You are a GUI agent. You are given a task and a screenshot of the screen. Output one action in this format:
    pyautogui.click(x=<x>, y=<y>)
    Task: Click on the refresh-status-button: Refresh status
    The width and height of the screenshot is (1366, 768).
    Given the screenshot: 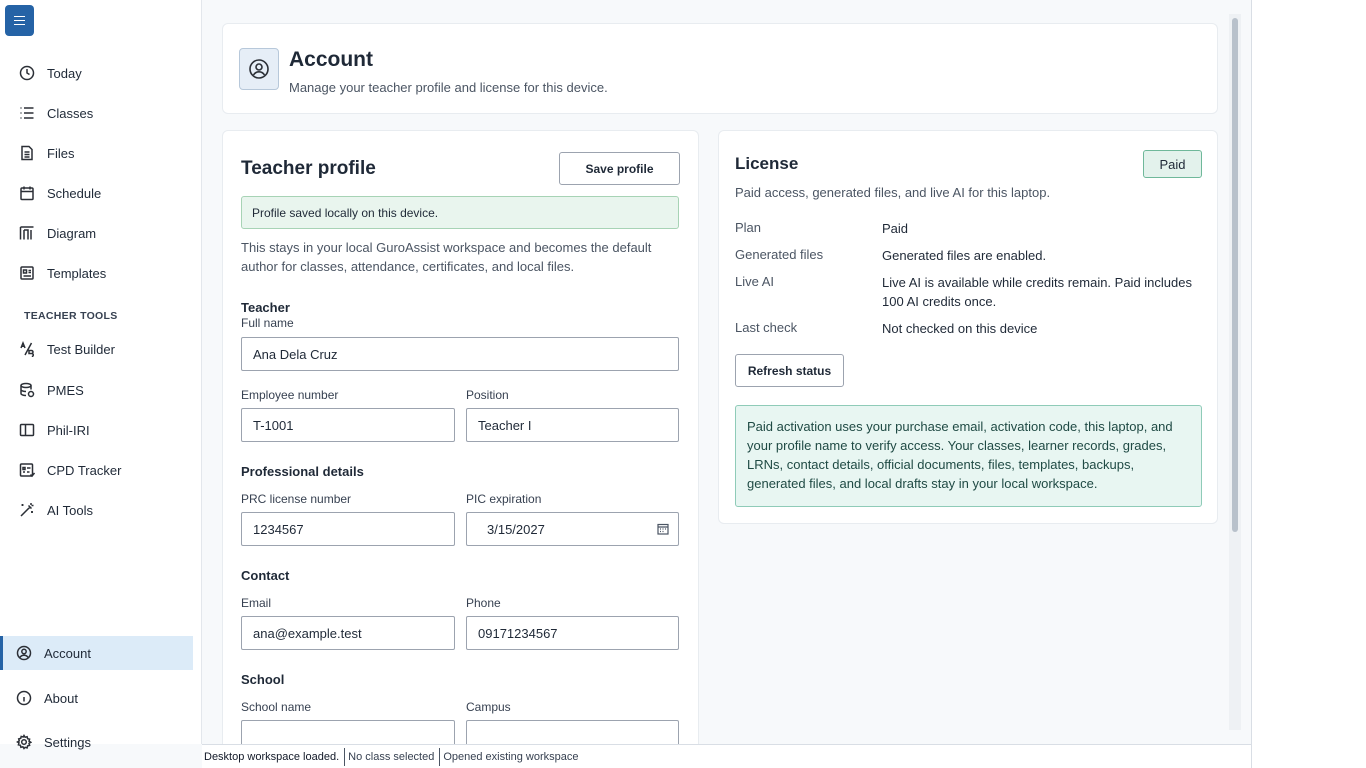 What is the action you would take?
    pyautogui.click(x=789, y=370)
    